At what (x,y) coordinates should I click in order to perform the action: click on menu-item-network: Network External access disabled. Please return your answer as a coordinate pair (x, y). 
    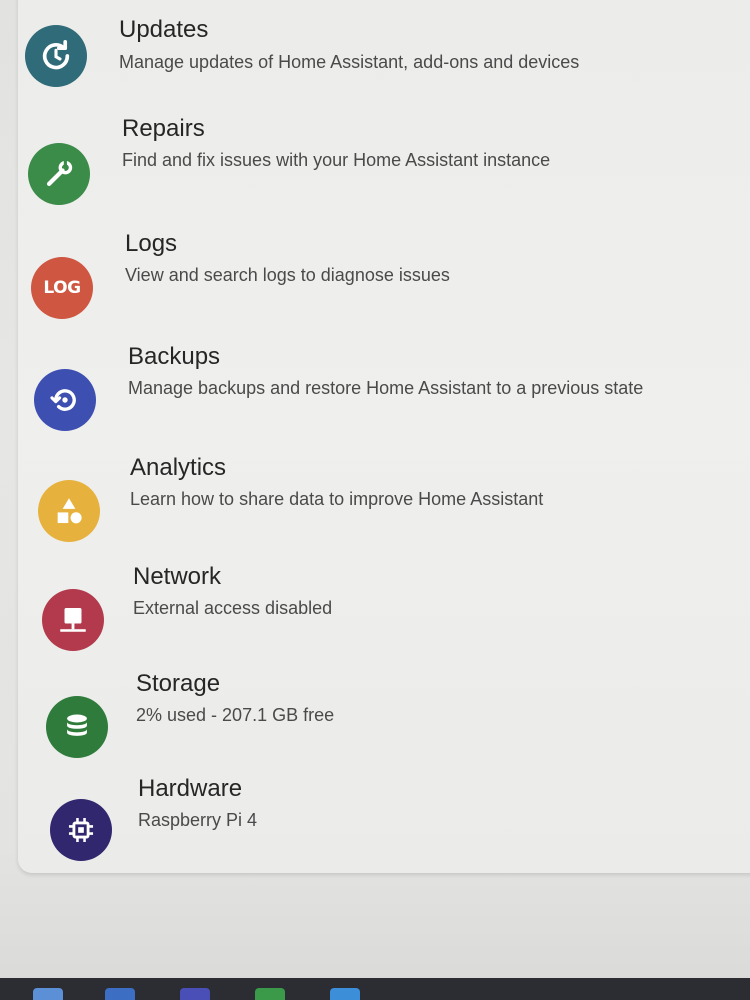
    Looking at the image, I should click on (384, 613).